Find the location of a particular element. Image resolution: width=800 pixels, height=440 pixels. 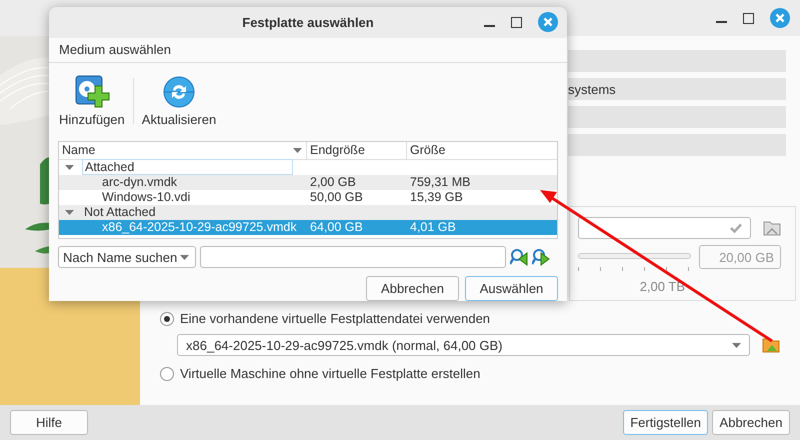

minimize-button is located at coordinates (489, 26).